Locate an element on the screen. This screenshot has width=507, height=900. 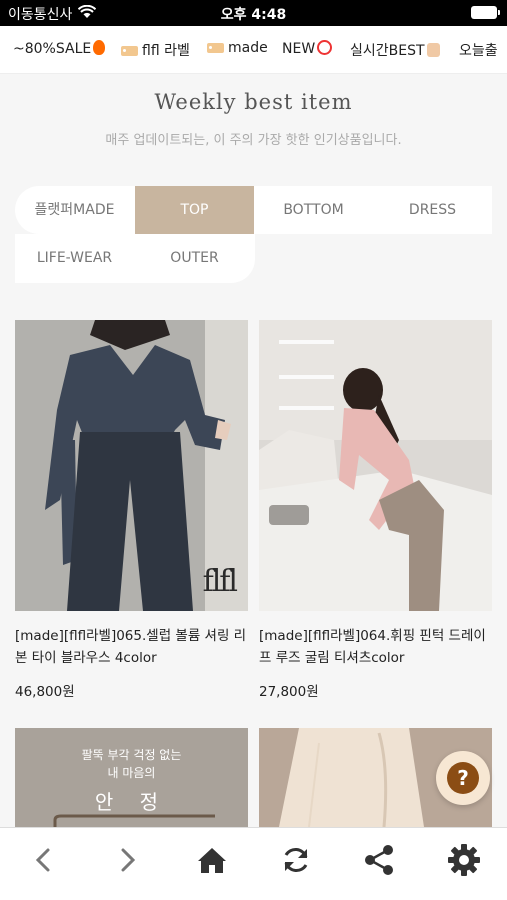
bottom-toolbar is located at coordinates (253, 863).